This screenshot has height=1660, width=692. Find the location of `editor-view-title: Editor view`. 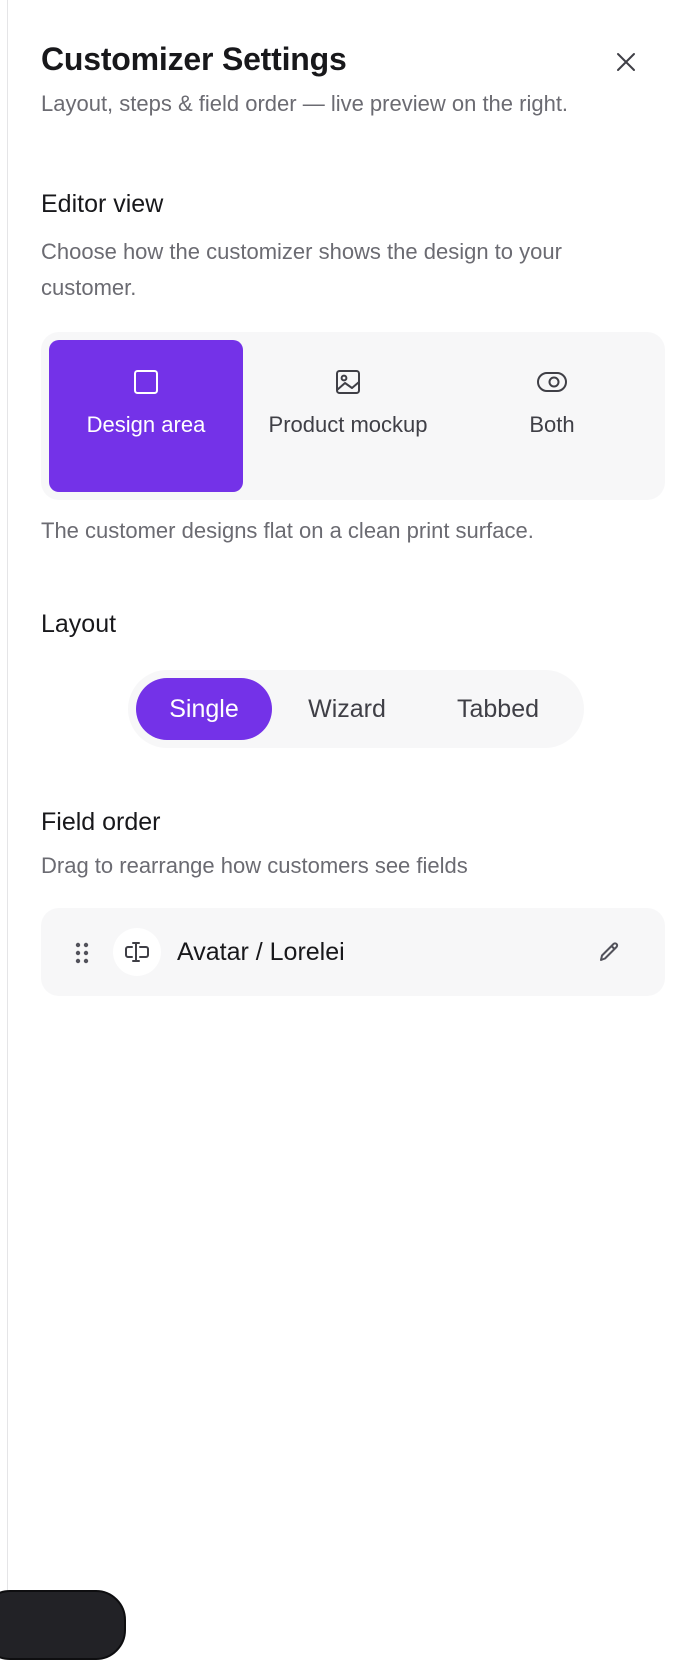

editor-view-title: Editor view is located at coordinates (102, 204).